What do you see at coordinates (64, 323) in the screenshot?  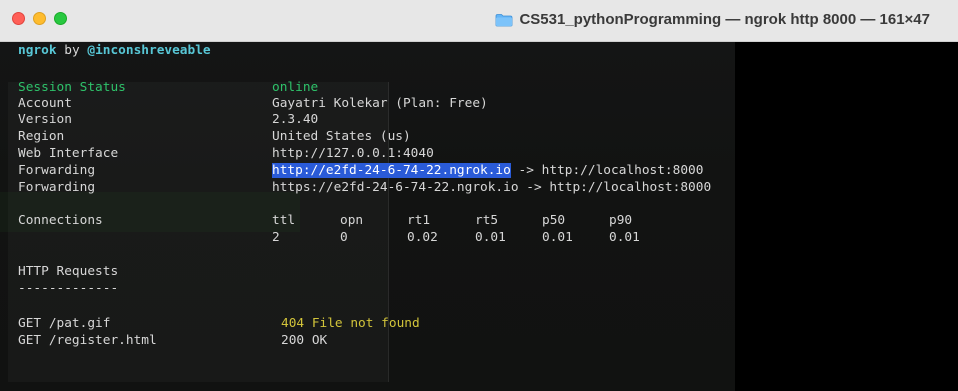 I see `request-line: GET /pat.gif` at bounding box center [64, 323].